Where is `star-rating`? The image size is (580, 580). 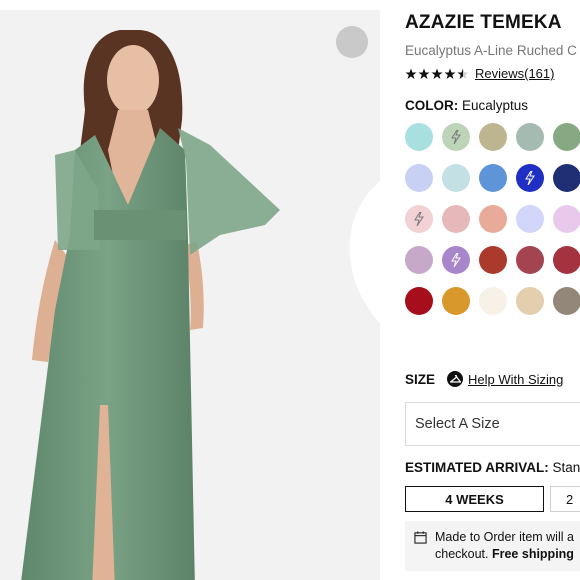 star-rating is located at coordinates (437, 74).